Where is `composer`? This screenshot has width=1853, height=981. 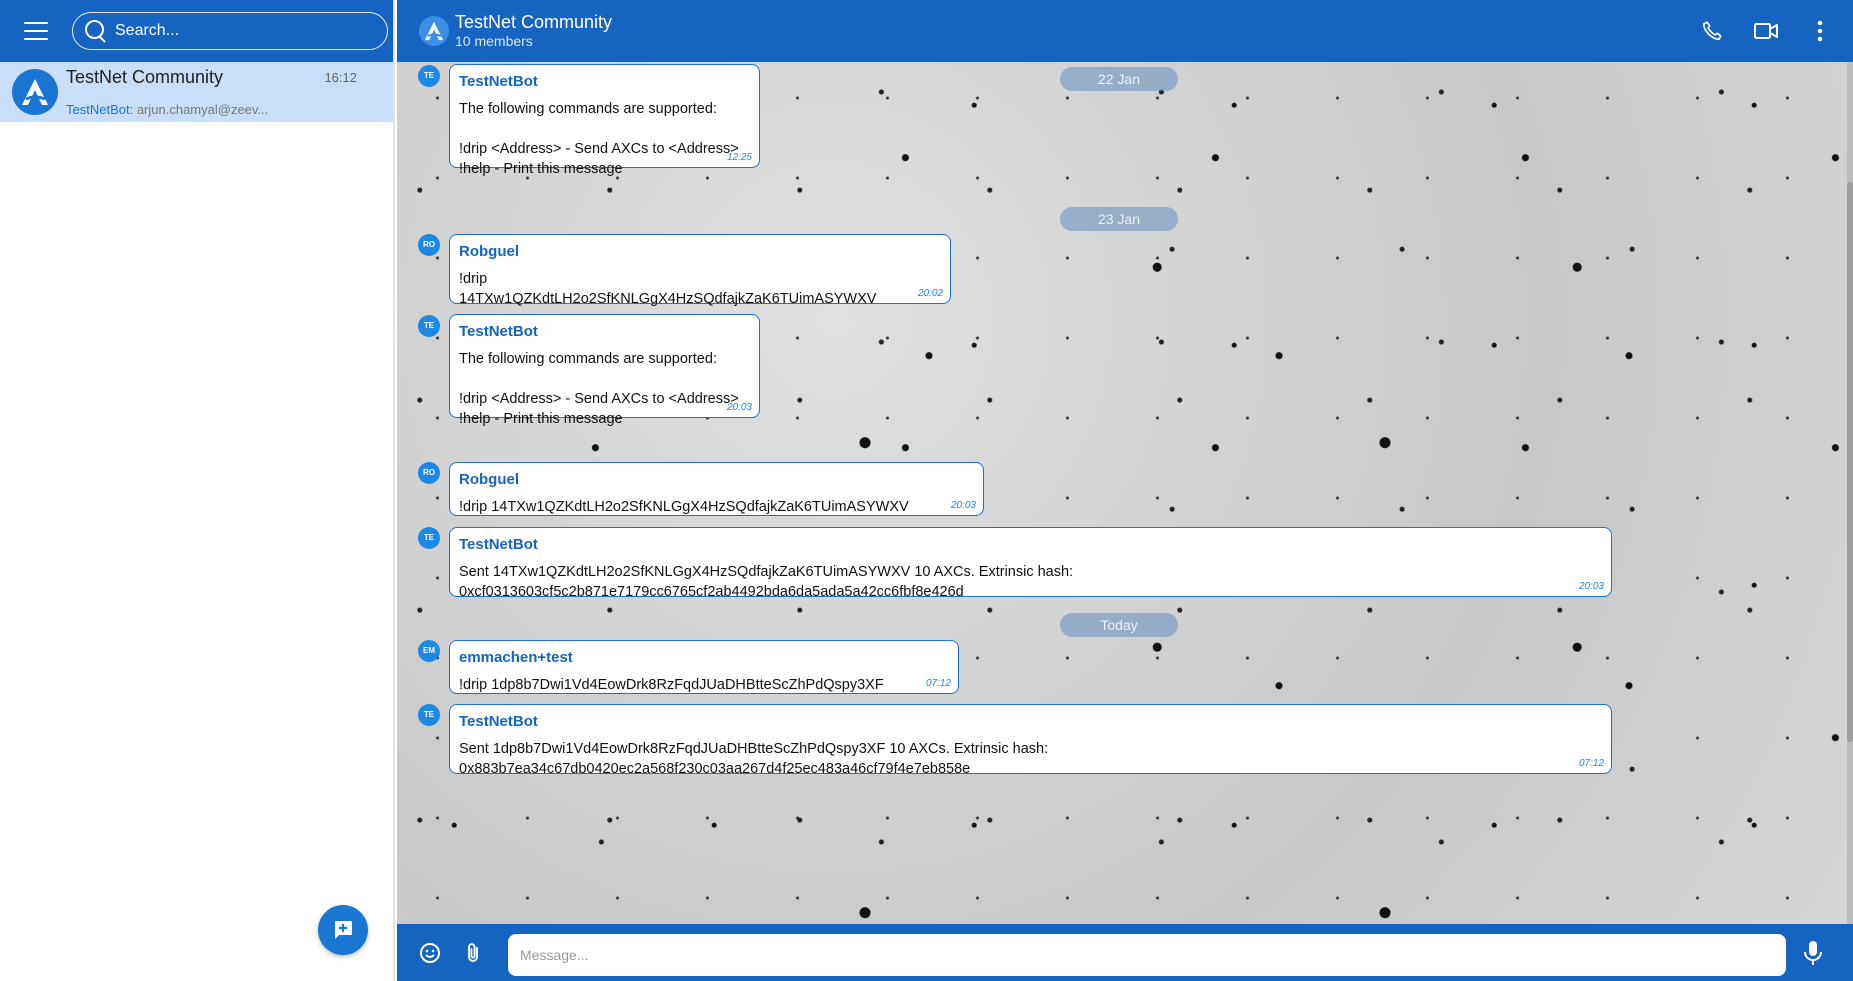
composer is located at coordinates (1125, 952).